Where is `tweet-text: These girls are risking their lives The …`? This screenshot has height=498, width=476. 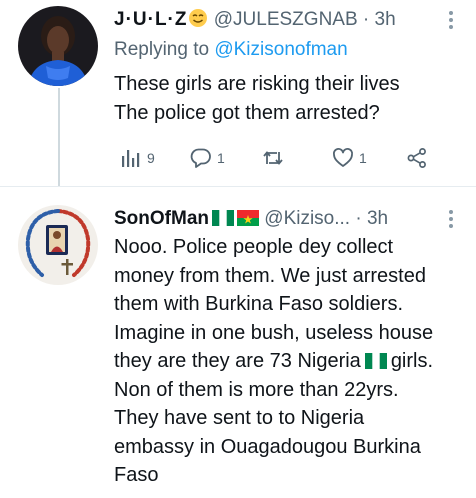
tweet-text: These girls are risking their lives The … is located at coordinates (290, 98).